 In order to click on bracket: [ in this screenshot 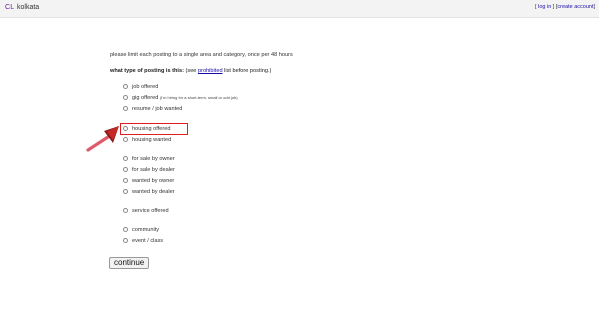, I will do `click(536, 7)`.